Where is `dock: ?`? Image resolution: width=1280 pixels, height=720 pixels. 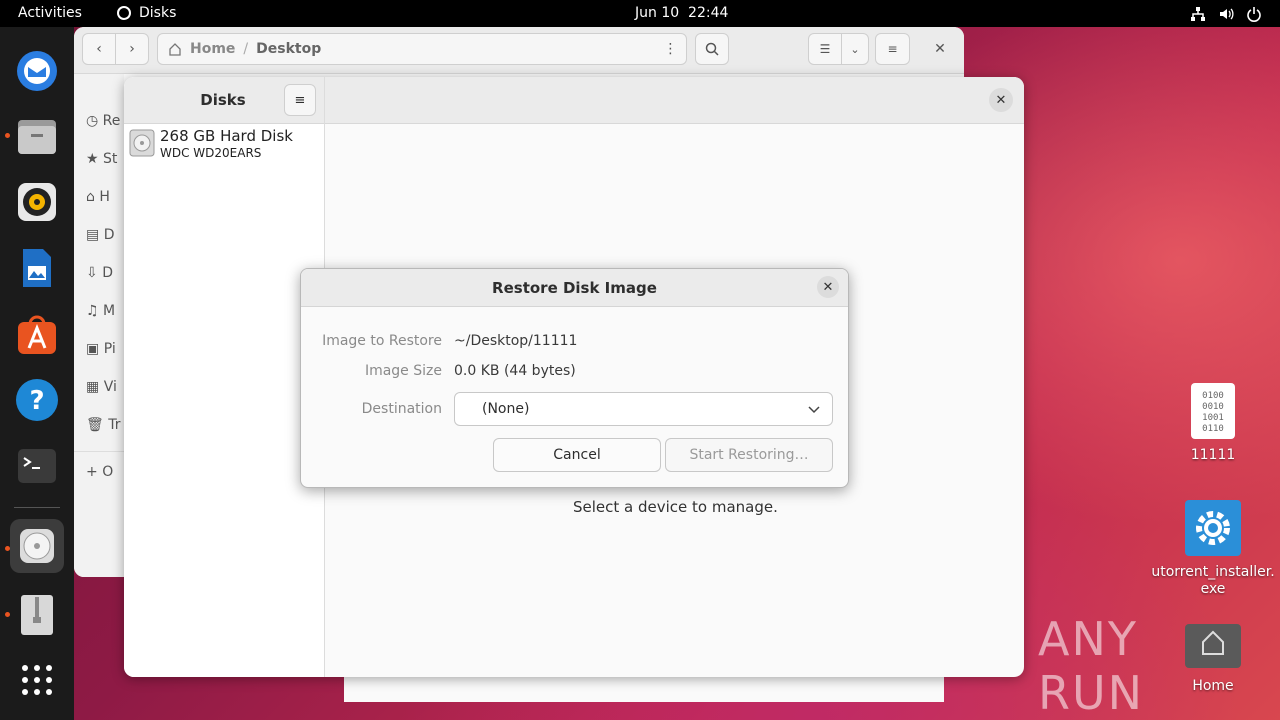
dock: ? is located at coordinates (37, 373).